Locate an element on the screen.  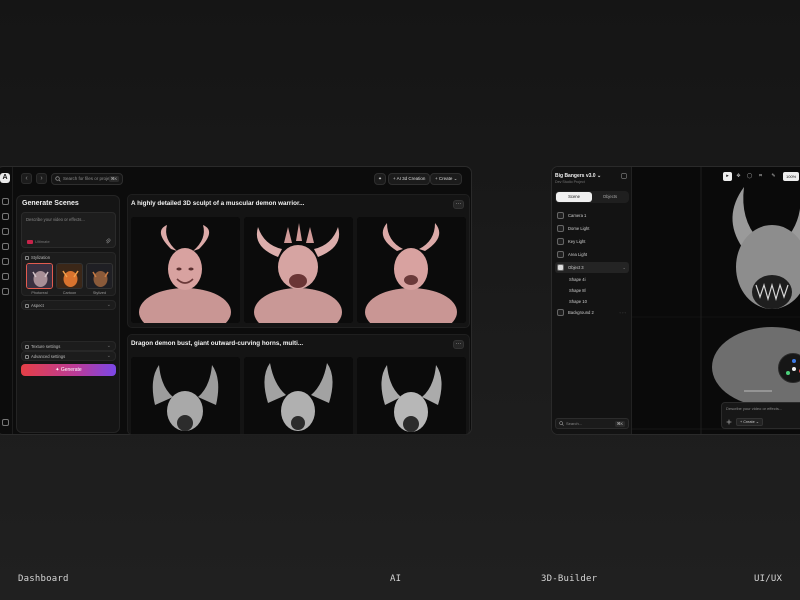
style-cartoon is located at coordinates (69, 276).